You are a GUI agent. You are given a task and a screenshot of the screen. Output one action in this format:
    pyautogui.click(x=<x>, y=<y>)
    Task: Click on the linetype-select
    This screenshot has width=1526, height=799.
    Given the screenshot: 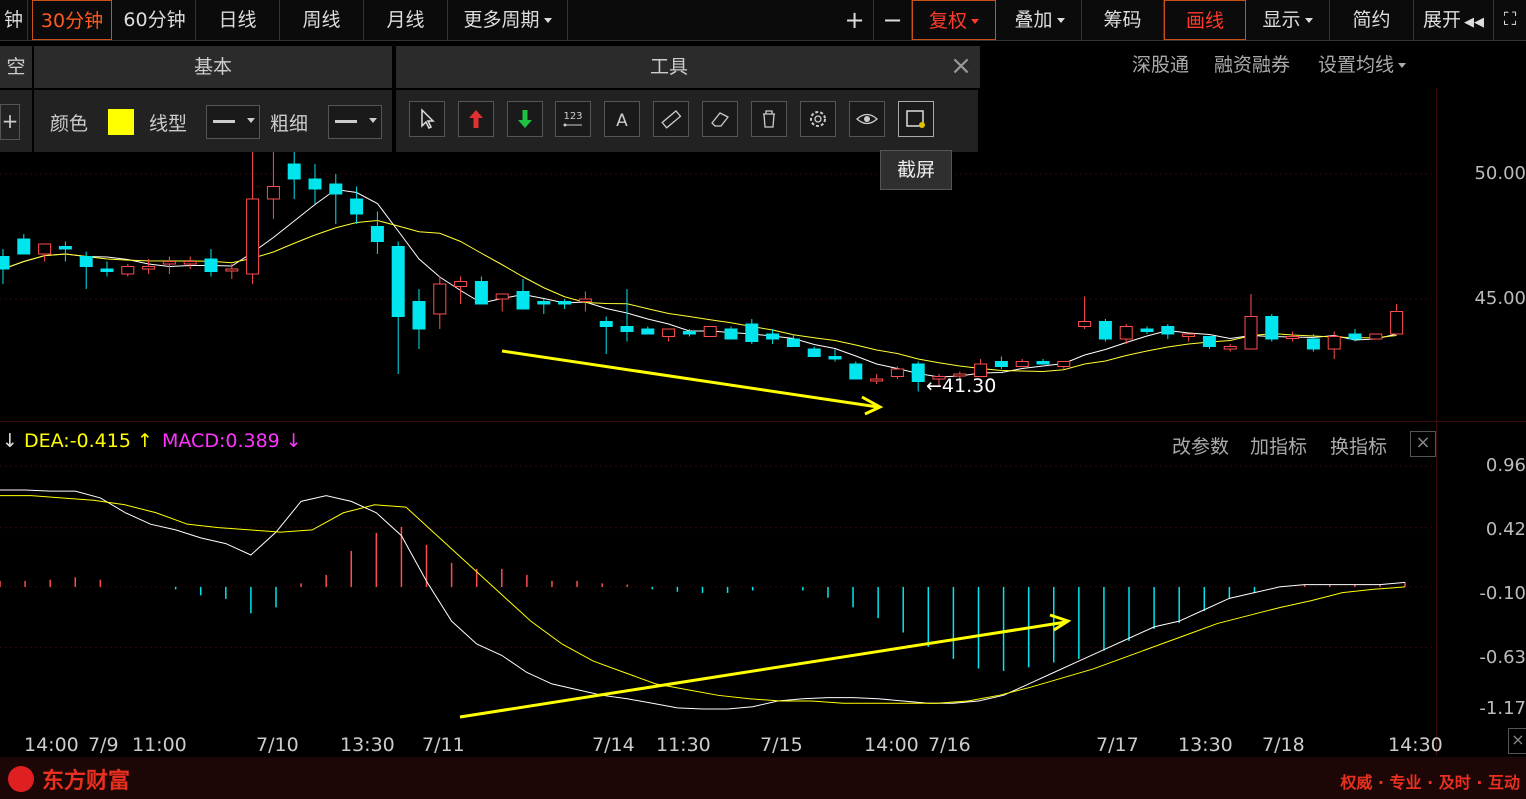 What is the action you would take?
    pyautogui.click(x=233, y=122)
    